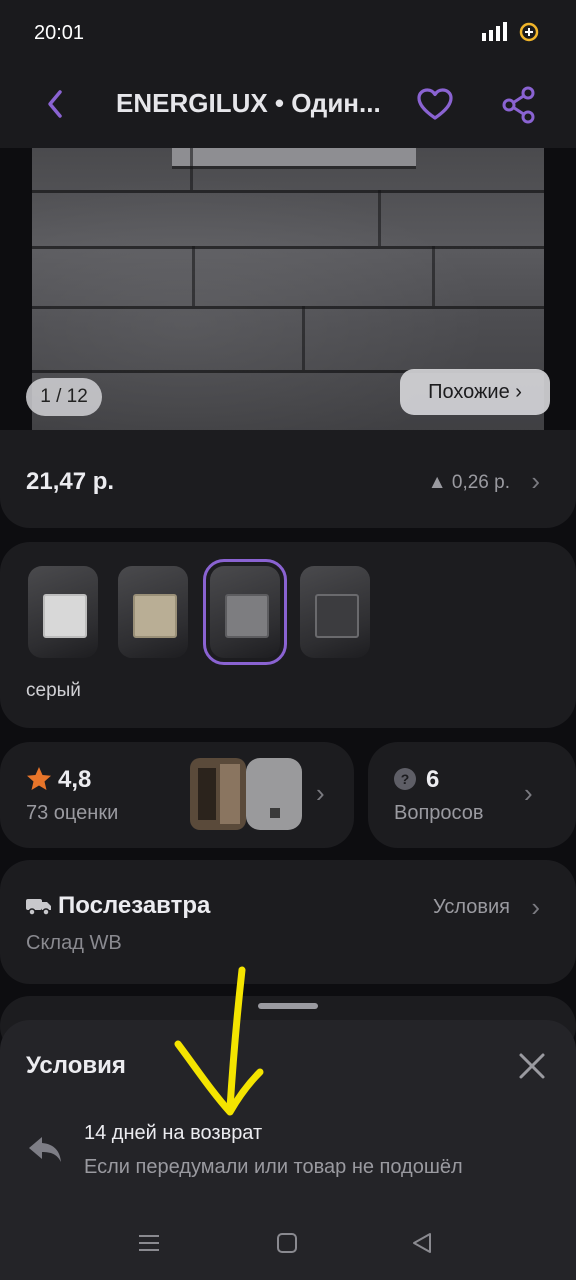 The height and width of the screenshot is (1280, 576). Describe the element at coordinates (288, 635) in the screenshot. I see `color-variants-card: серый` at that location.